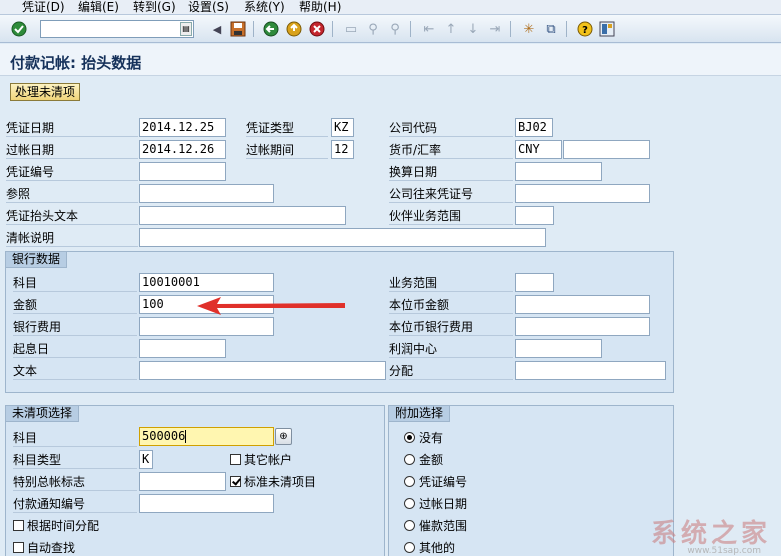  Describe the element at coordinates (409, 459) in the screenshot. I see `radio-amount-button` at that location.